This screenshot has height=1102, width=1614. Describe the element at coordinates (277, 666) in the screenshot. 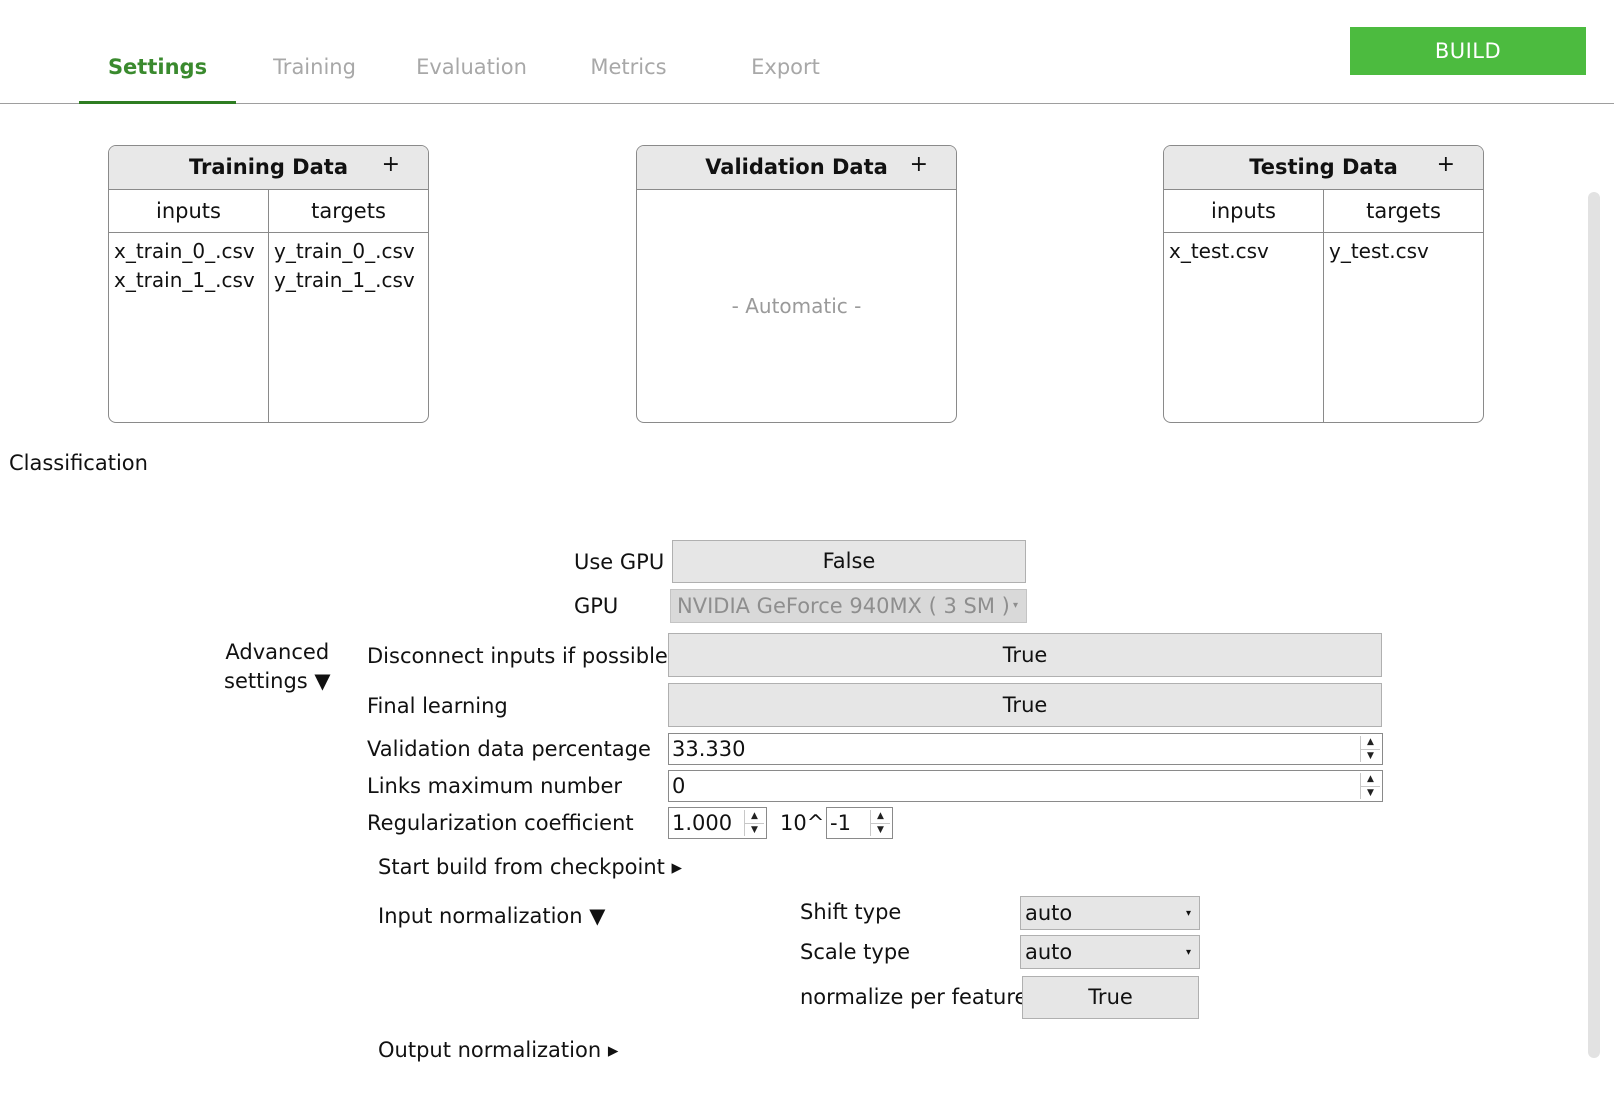

I see `advanced-settings-toggle: Advanced settings ▼` at that location.